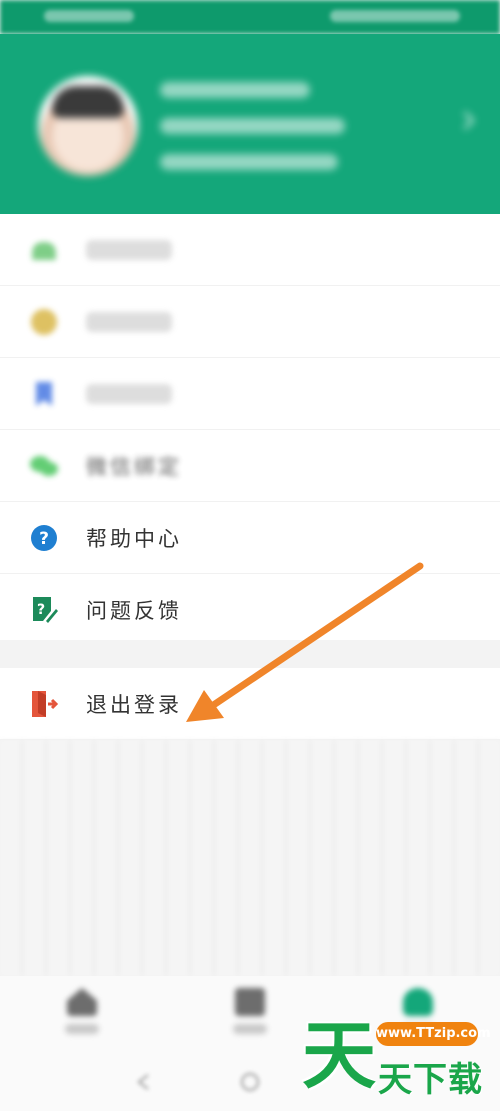 The image size is (500, 1111). Describe the element at coordinates (134, 466) in the screenshot. I see `menu-item-label: 微信绑定` at that location.